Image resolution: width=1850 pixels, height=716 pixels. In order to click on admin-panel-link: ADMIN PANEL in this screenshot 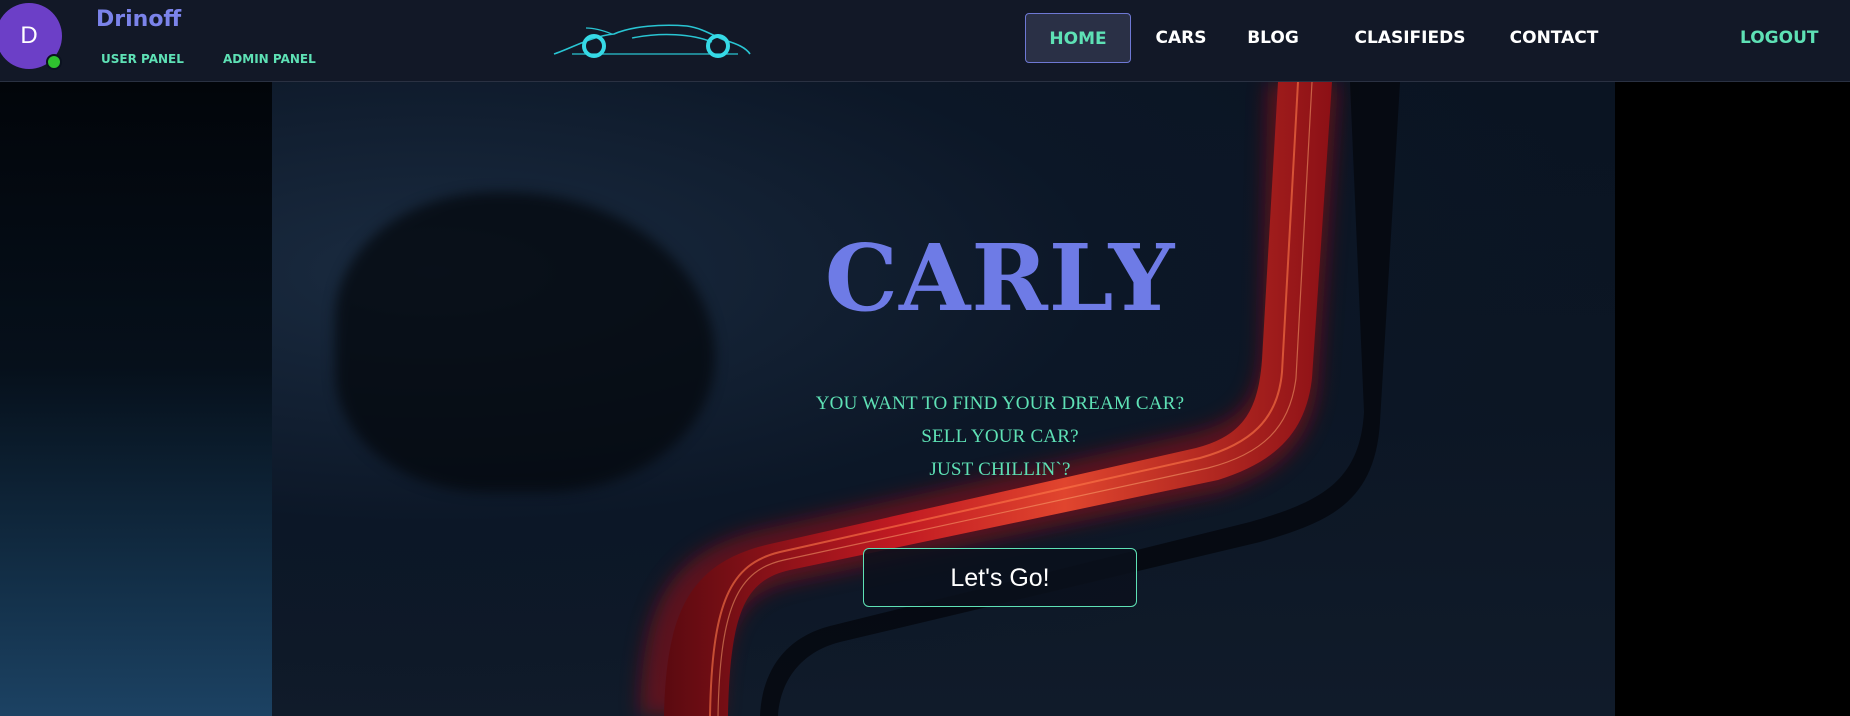, I will do `click(269, 59)`.